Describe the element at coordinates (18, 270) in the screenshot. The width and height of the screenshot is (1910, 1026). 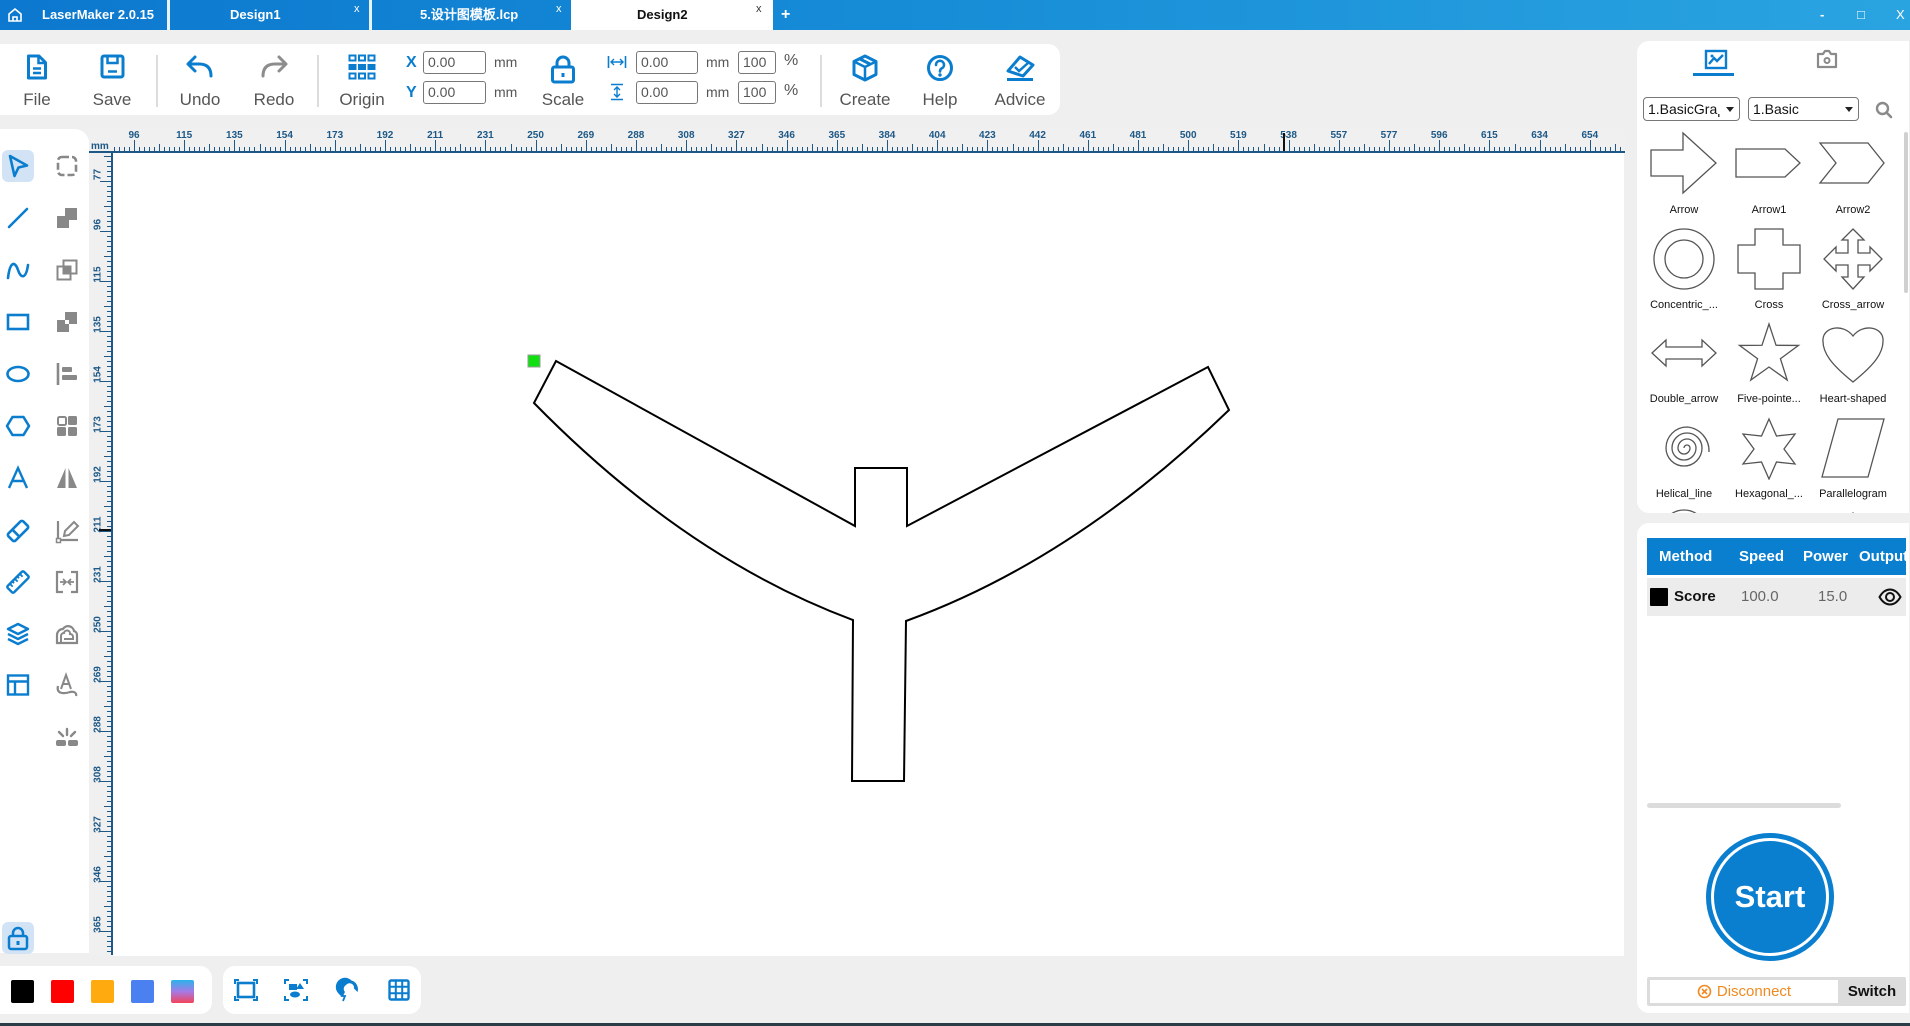
I see `tool-curve` at that location.